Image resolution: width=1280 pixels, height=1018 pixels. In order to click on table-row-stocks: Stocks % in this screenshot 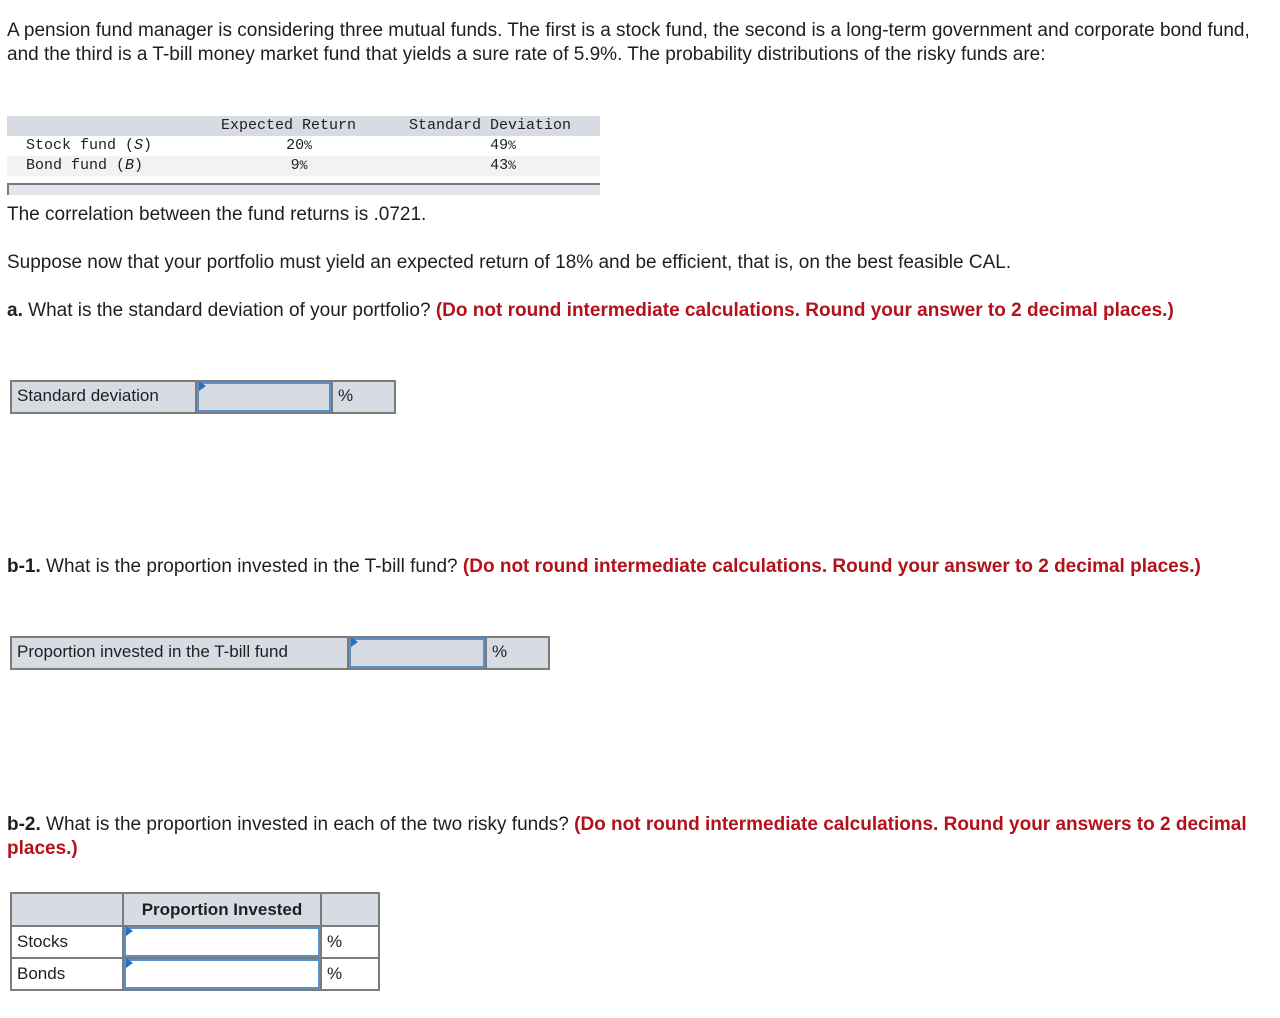, I will do `click(195, 941)`.